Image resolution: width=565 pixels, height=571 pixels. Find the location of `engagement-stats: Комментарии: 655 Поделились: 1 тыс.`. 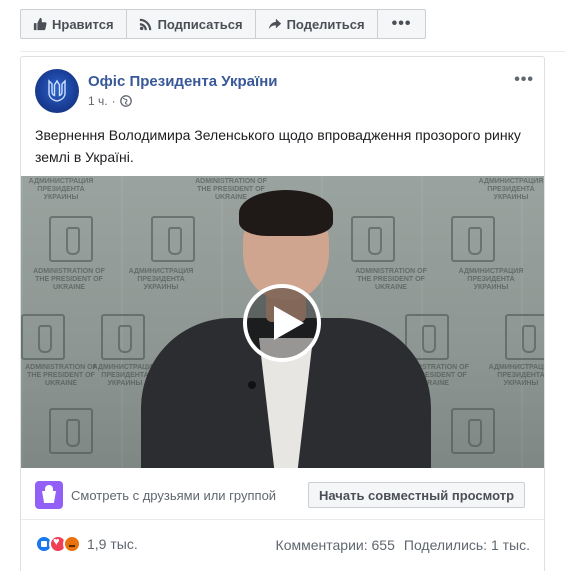

engagement-stats: Комментарии: 655 Поделились: 1 тыс. is located at coordinates (403, 545).